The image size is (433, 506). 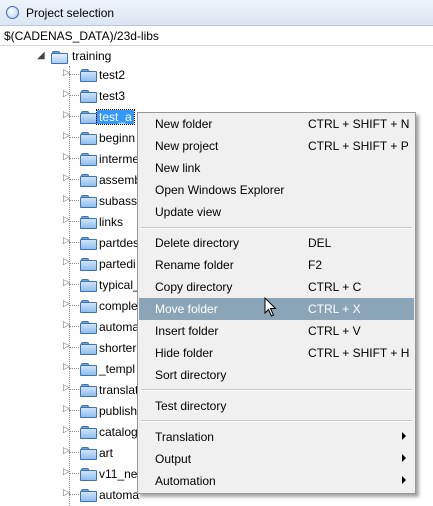 I want to click on tree-item-label: test2, so click(x=112, y=75).